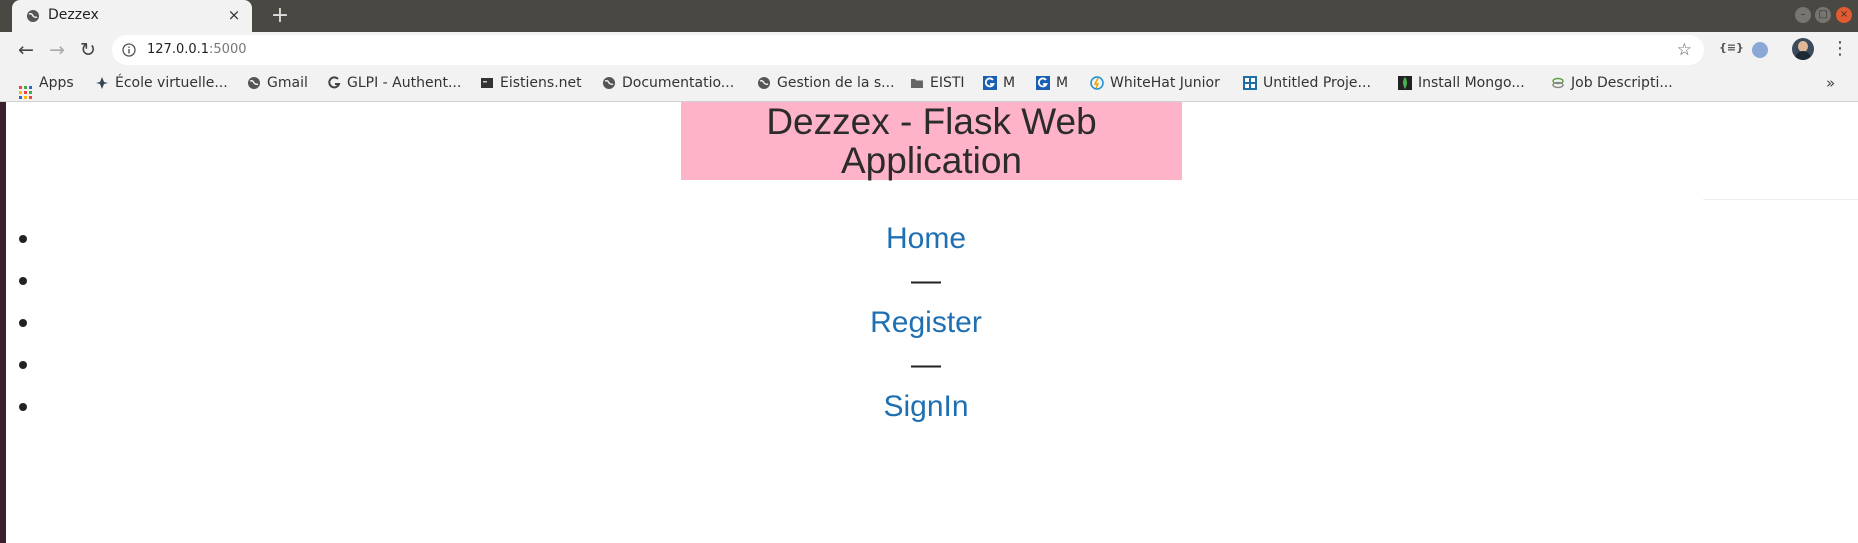  Describe the element at coordinates (531, 84) in the screenshot. I see `bookmark-eistiens: Eistiens.net` at that location.